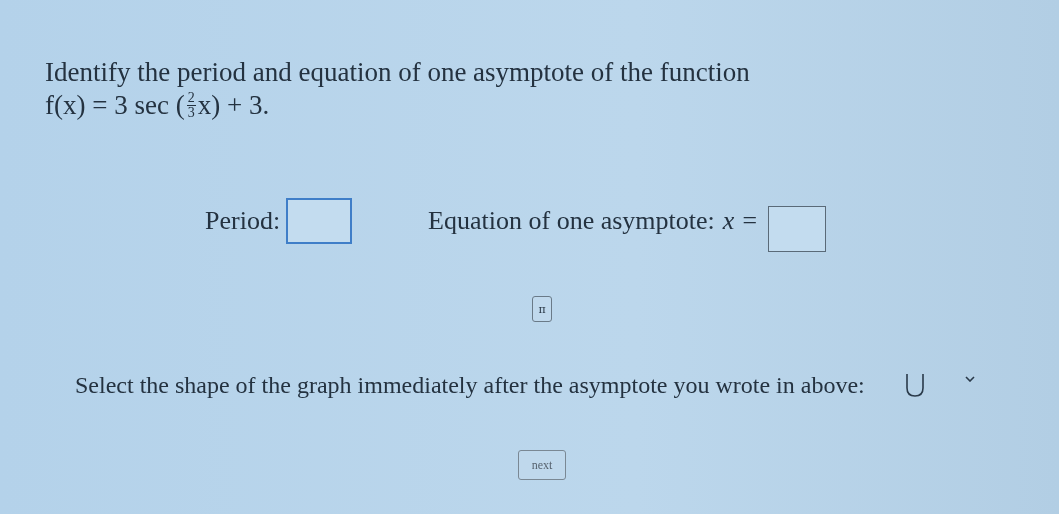 The image size is (1059, 514). What do you see at coordinates (243, 221) in the screenshot?
I see `period-label: Period:` at bounding box center [243, 221].